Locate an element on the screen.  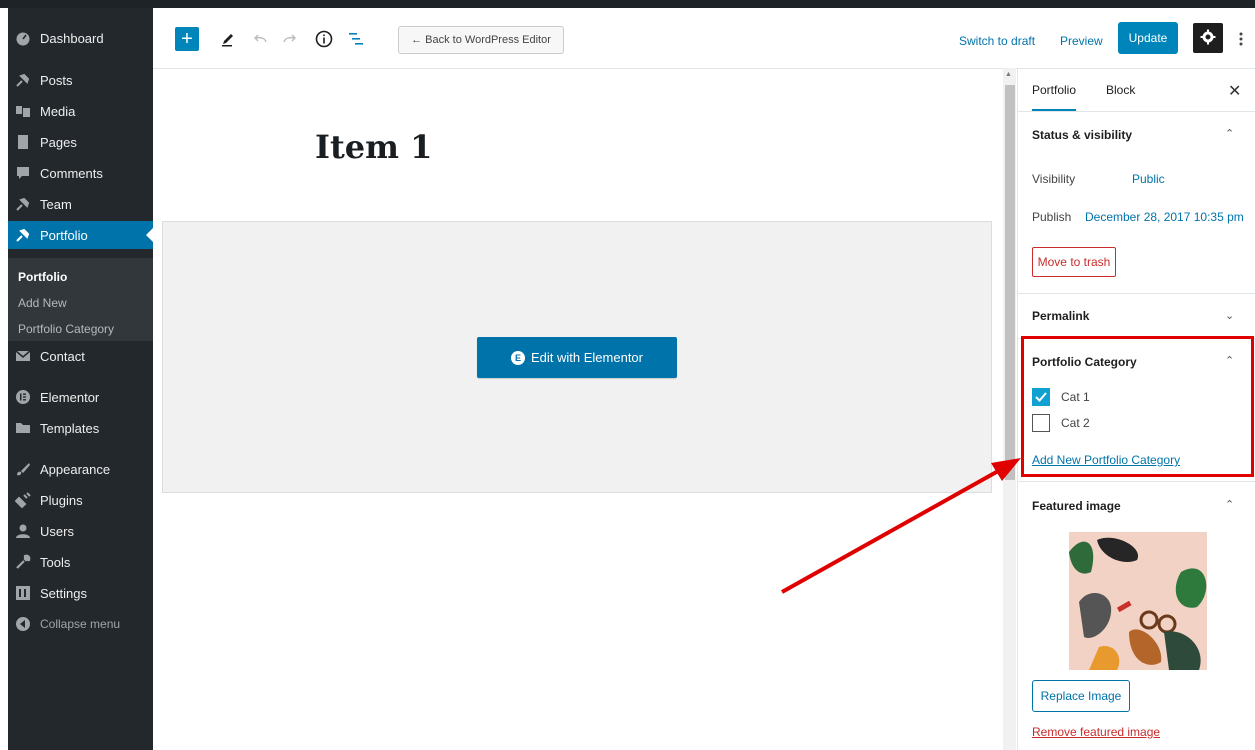
menu-item-label: Users is located at coordinates (57, 531).